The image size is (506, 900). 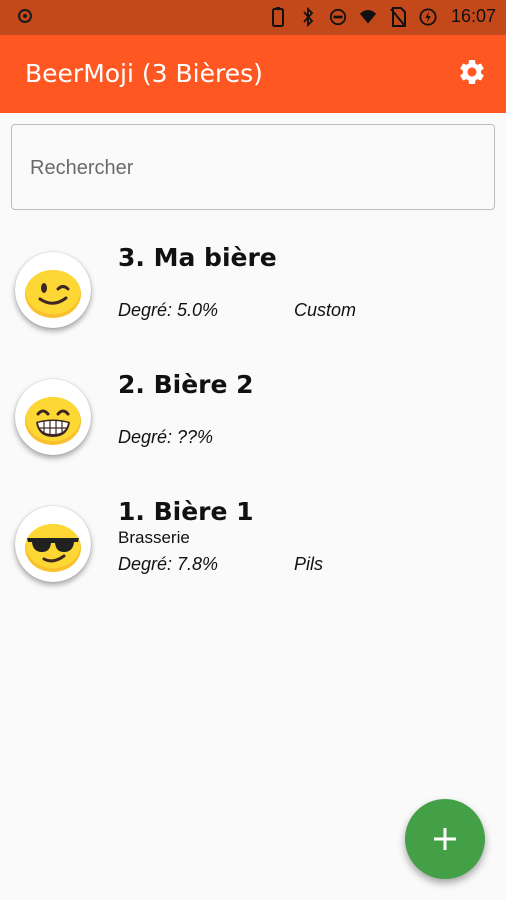 I want to click on beer-degree: Degré: ??%, so click(x=166, y=437).